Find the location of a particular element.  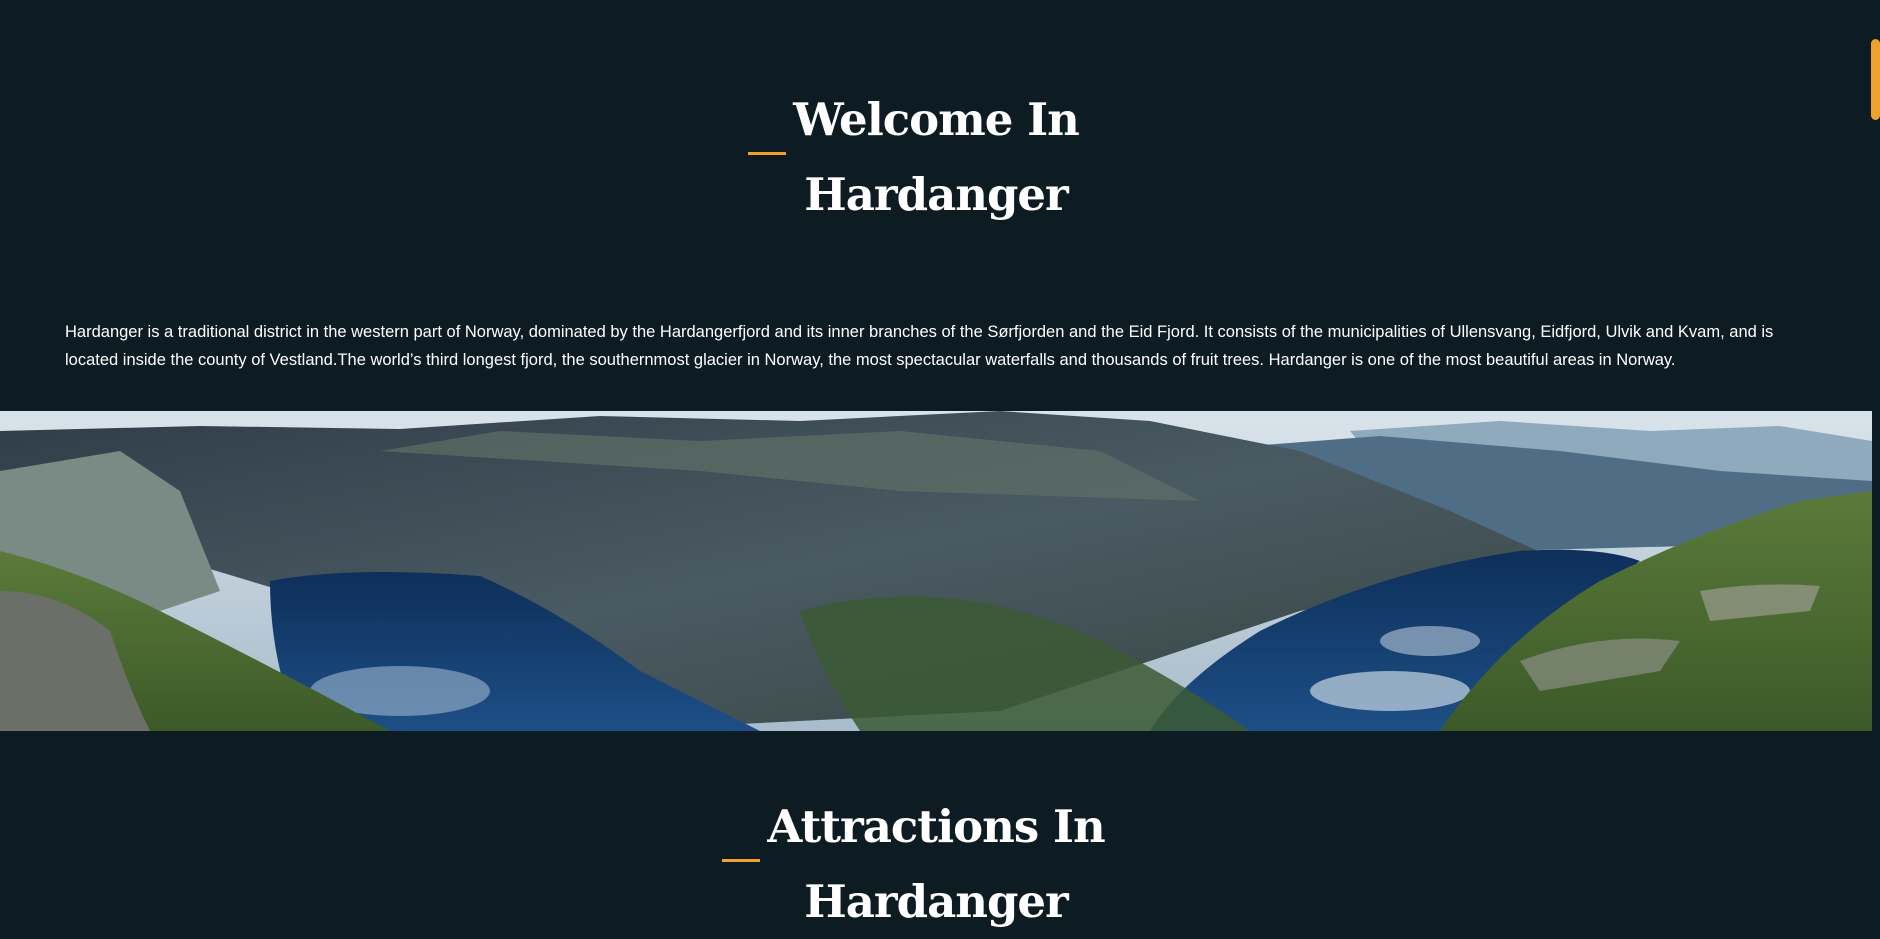

welcome-accent-line is located at coordinates (767, 153).